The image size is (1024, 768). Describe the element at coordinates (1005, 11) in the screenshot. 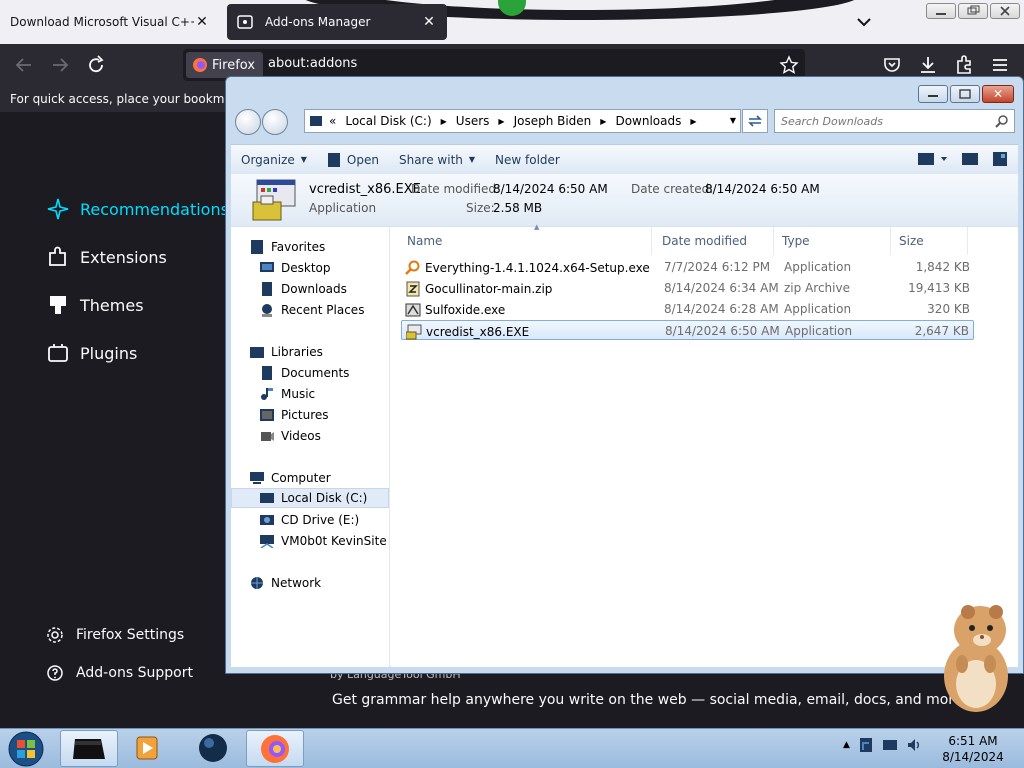

I see `close-button` at that location.